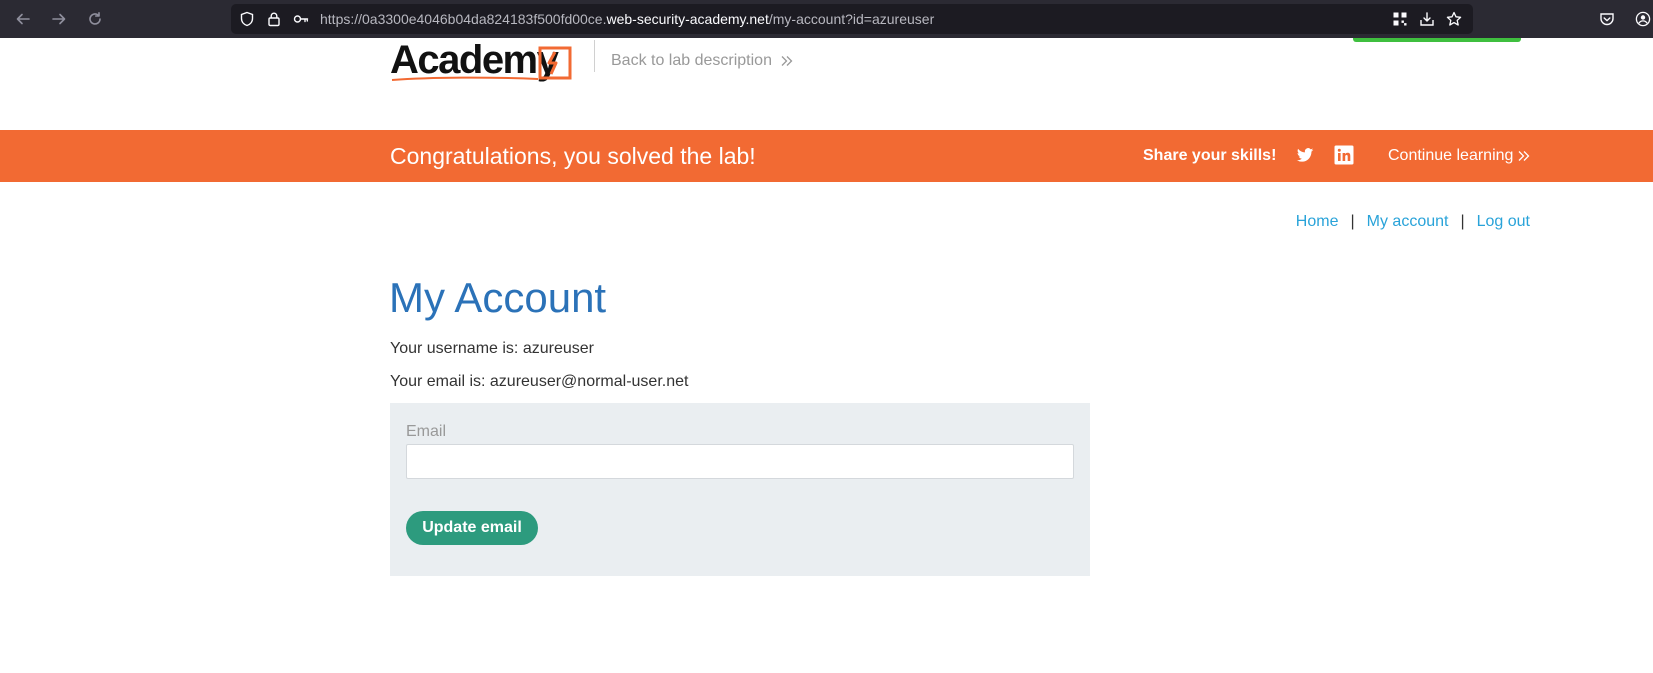 The image size is (1653, 673). Describe the element at coordinates (1437, 40) in the screenshot. I see `lab-status-strip` at that location.